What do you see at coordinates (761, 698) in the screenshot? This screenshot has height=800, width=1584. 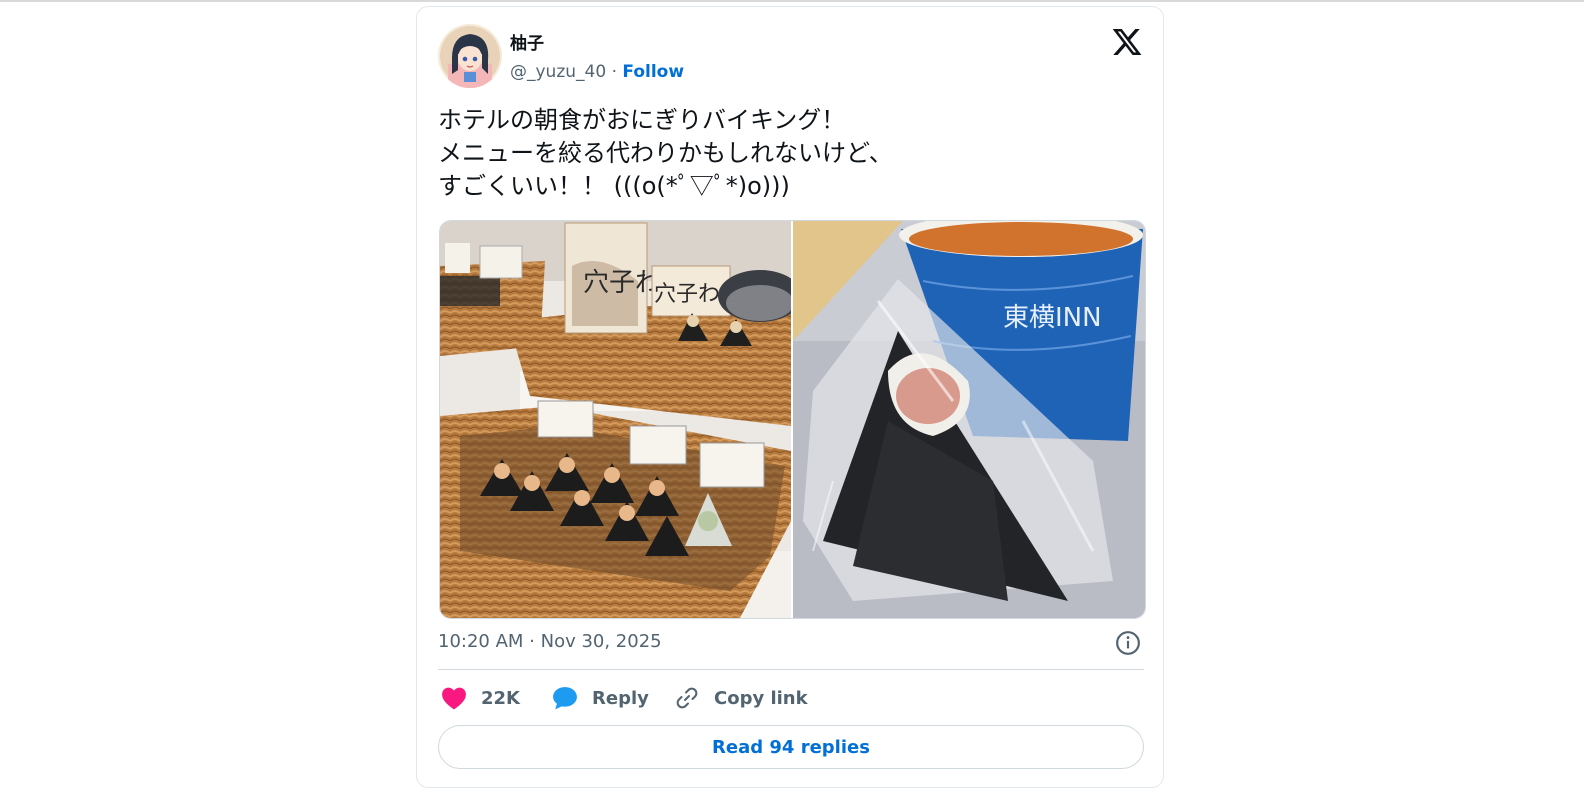 I see `copy-link-label: Copy link` at bounding box center [761, 698].